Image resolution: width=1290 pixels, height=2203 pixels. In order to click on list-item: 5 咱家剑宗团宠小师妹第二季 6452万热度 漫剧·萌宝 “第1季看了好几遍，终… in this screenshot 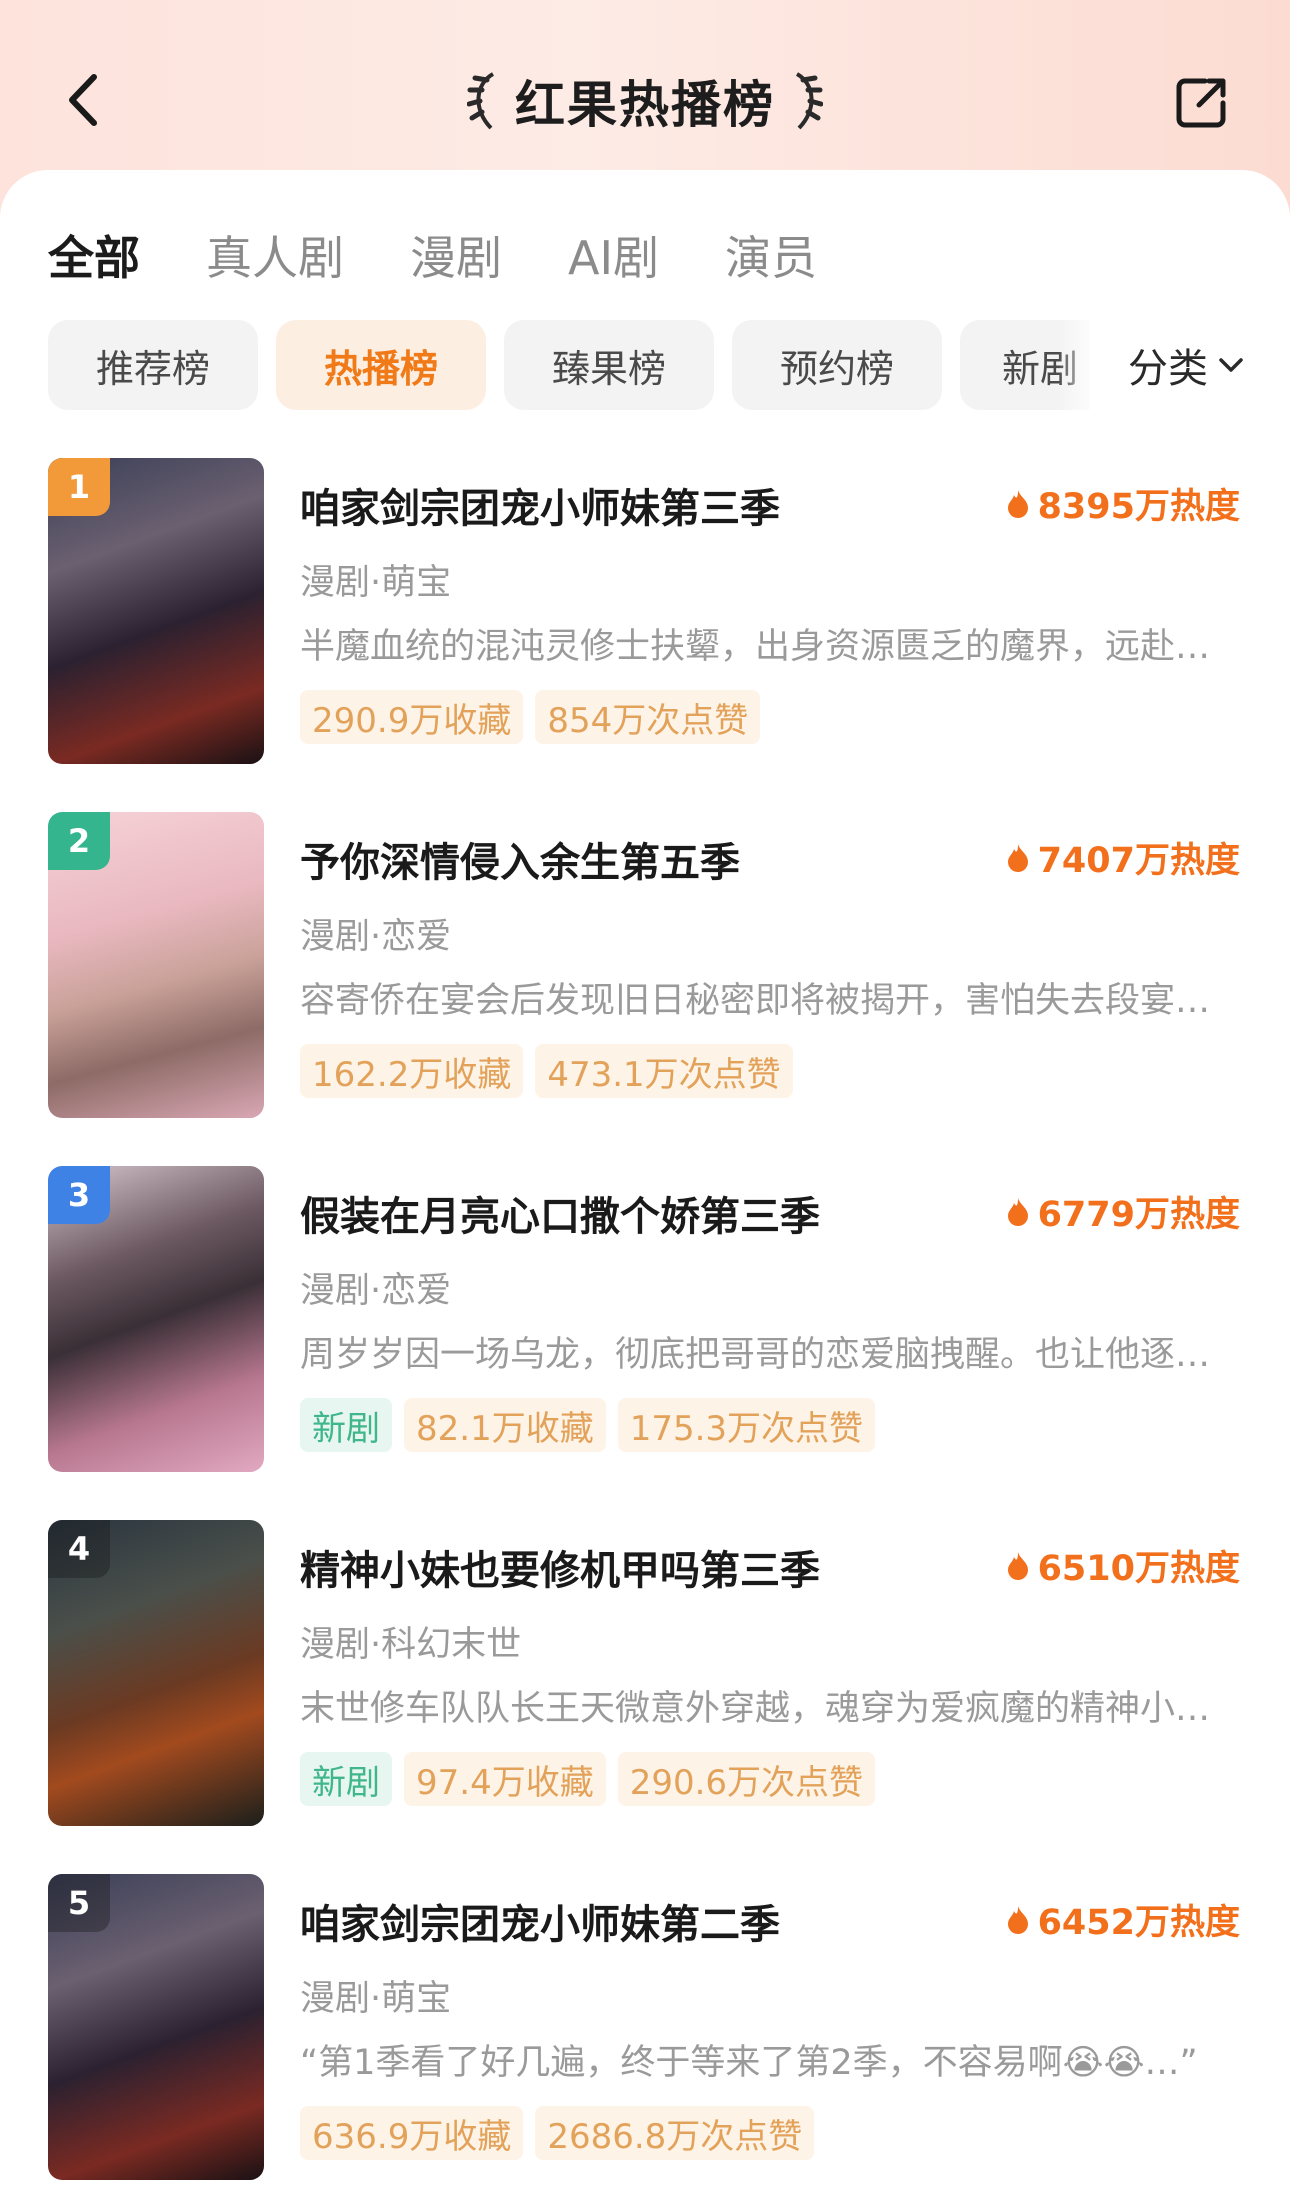, I will do `click(648, 2027)`.